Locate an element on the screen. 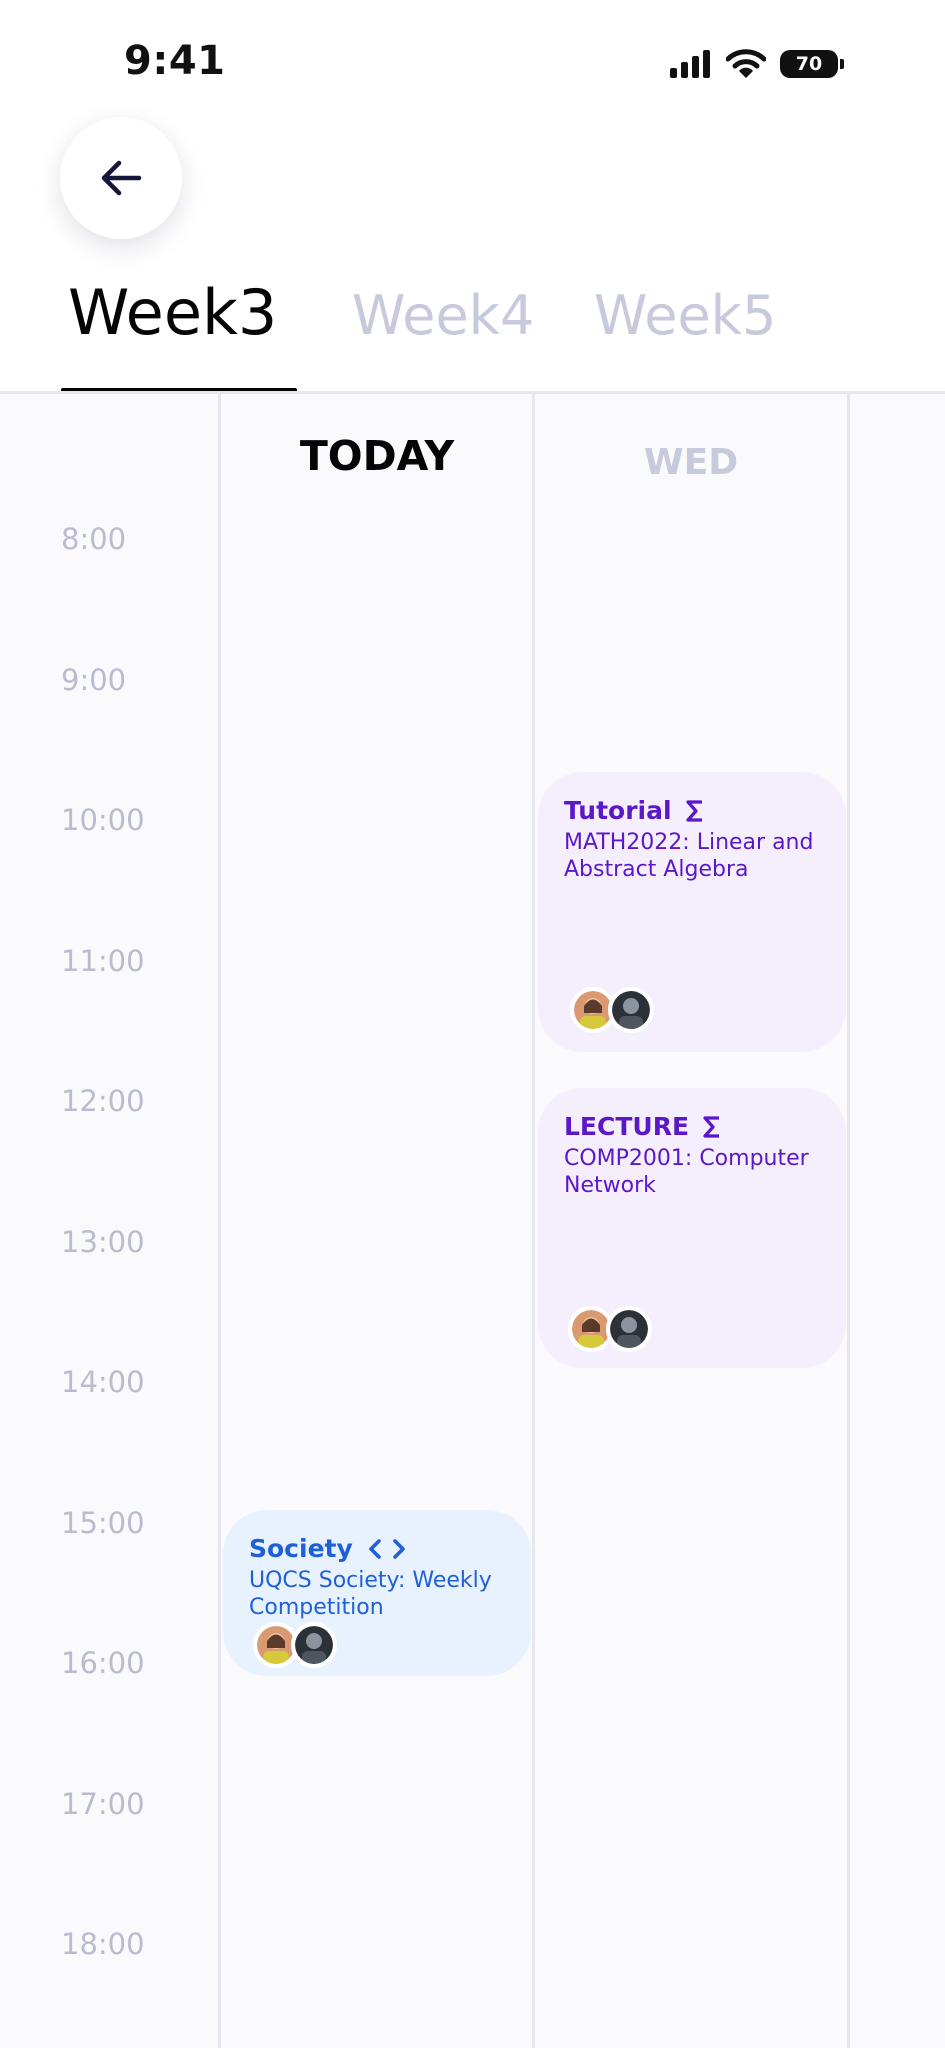 The height and width of the screenshot is (2048, 945). hour-label: 15:00 is located at coordinates (103, 1523).